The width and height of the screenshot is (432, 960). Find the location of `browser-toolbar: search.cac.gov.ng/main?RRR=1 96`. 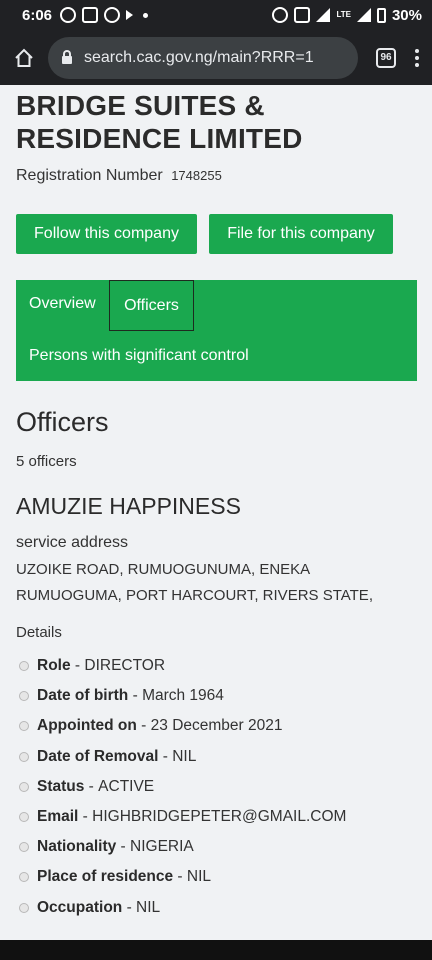

browser-toolbar: search.cac.gov.ng/main?RRR=1 96 is located at coordinates (216, 57).